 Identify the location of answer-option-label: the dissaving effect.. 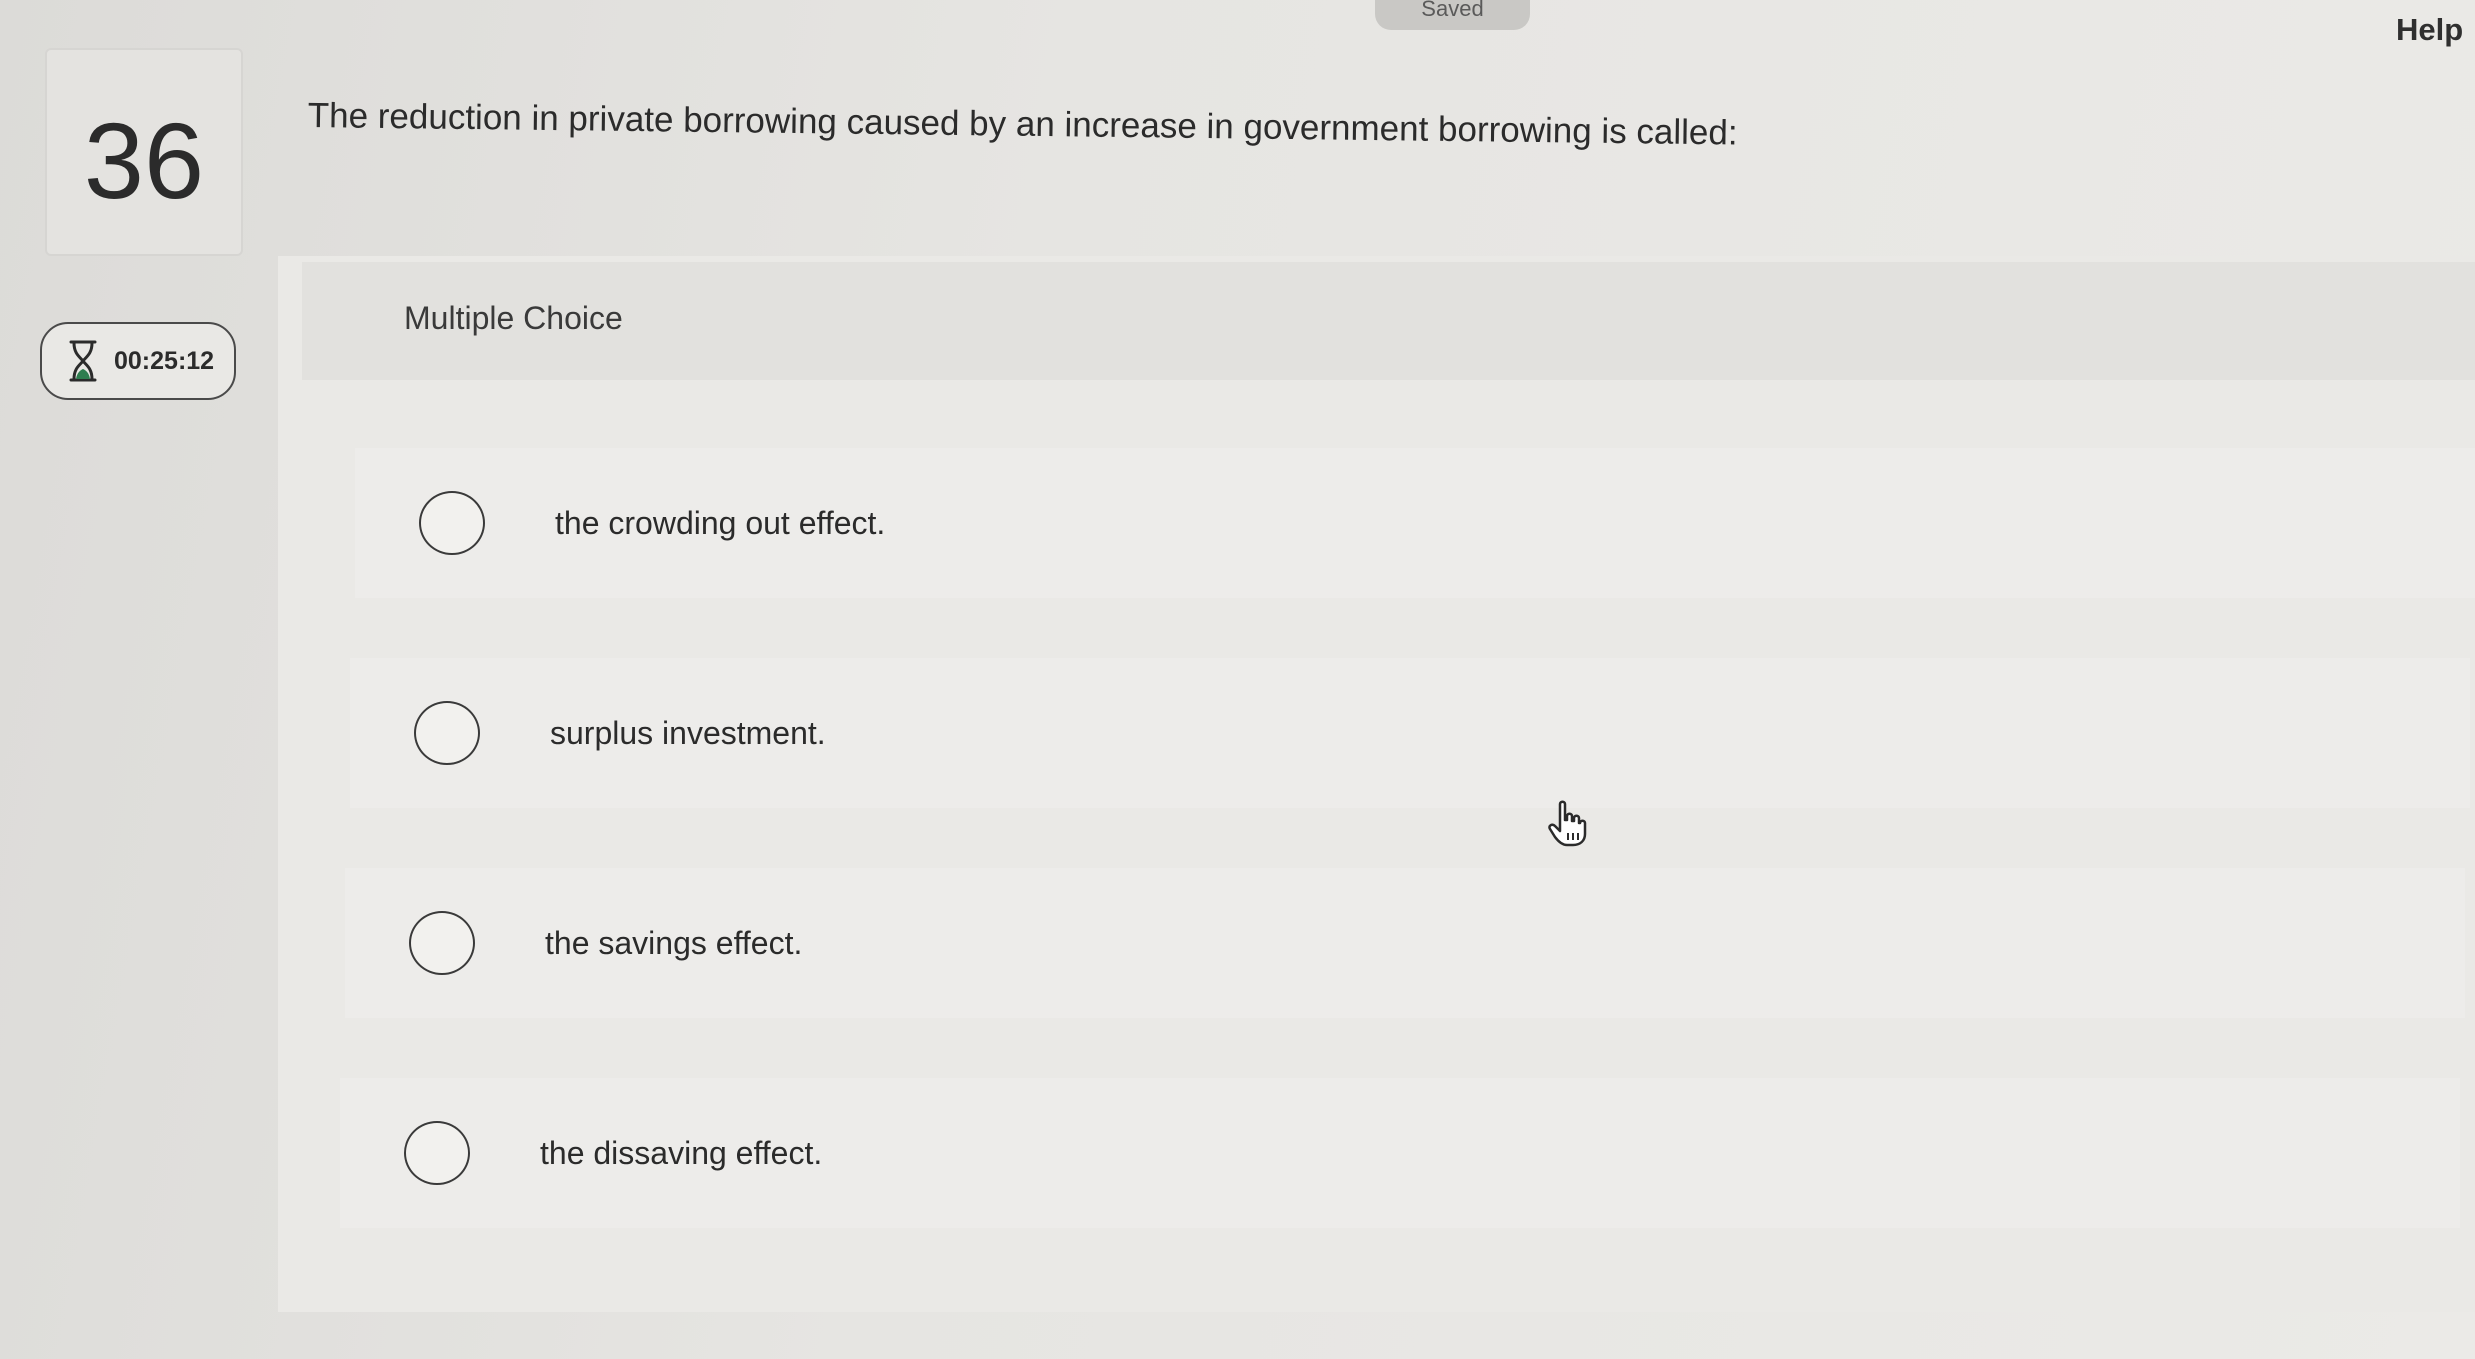
(681, 1152).